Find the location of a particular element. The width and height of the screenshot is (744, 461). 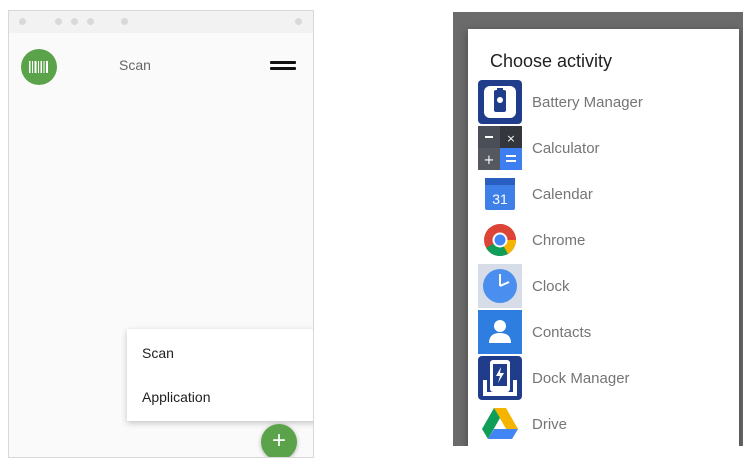

battery-manager-icon is located at coordinates (500, 102).